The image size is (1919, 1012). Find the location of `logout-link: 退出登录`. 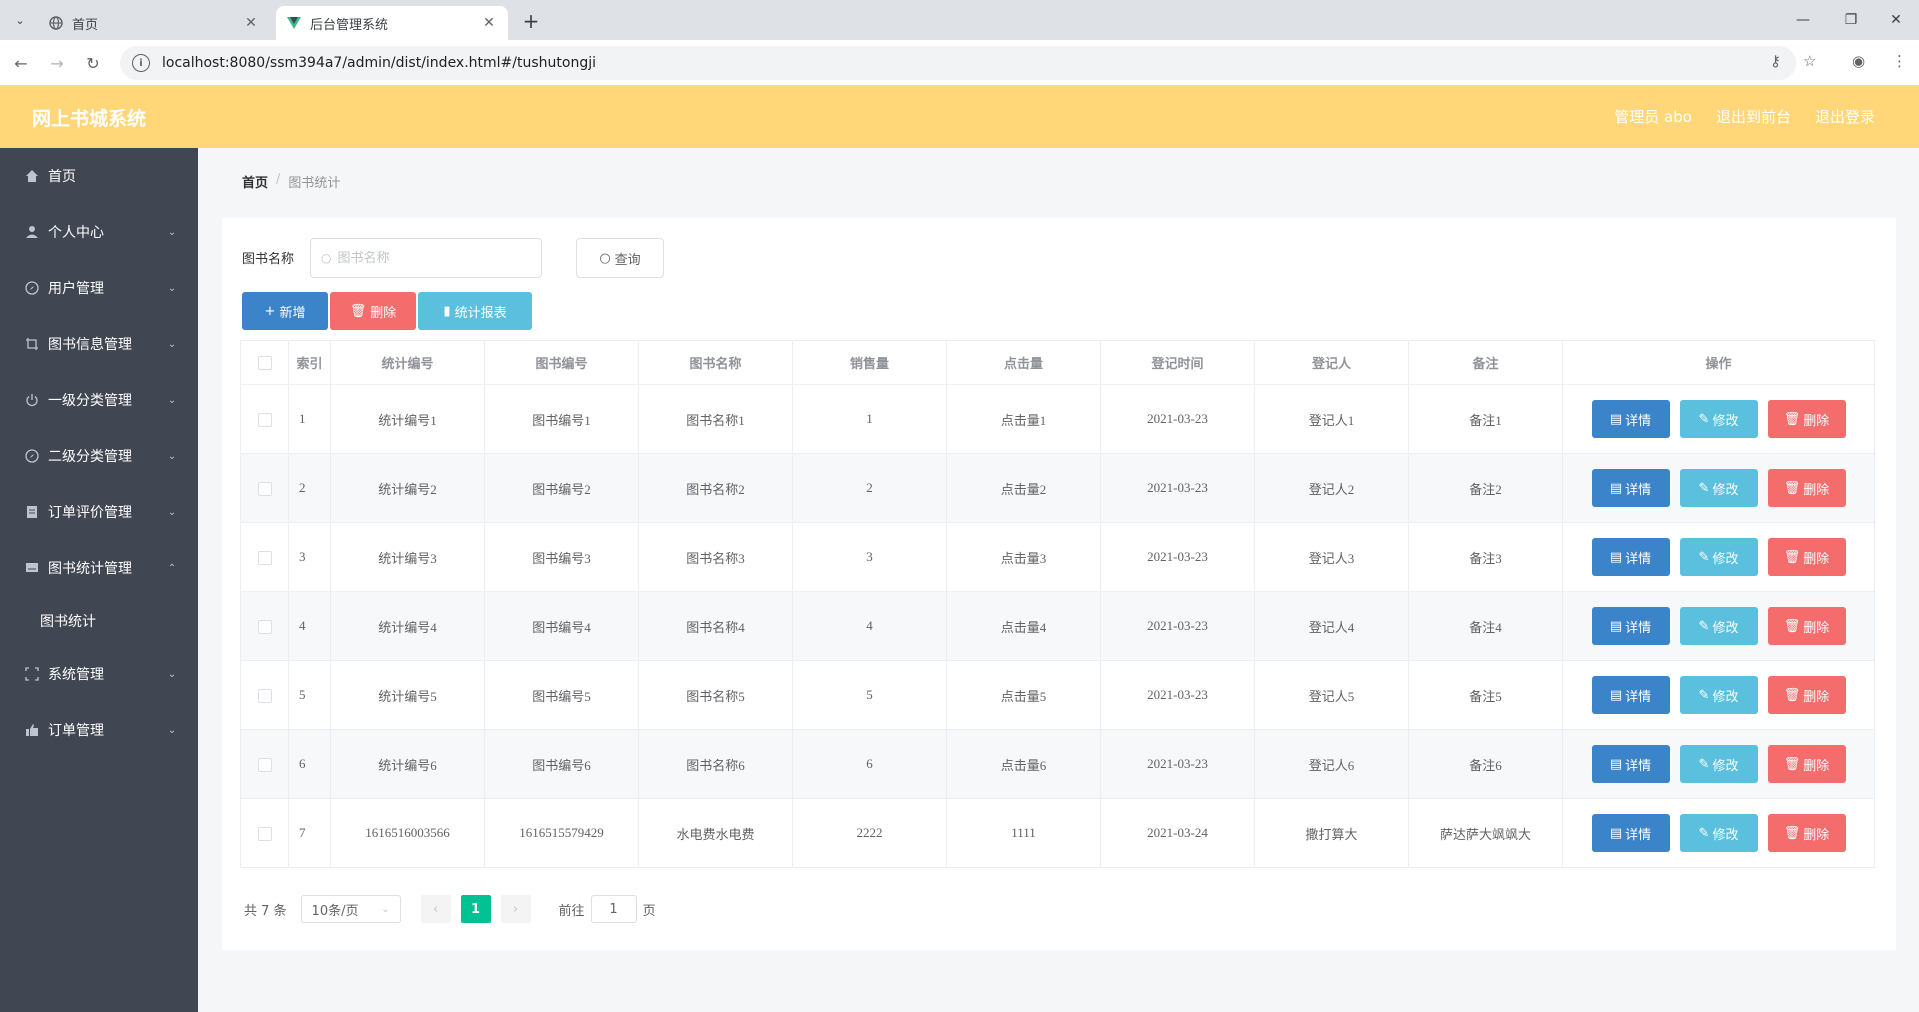

logout-link: 退出登录 is located at coordinates (1845, 116).